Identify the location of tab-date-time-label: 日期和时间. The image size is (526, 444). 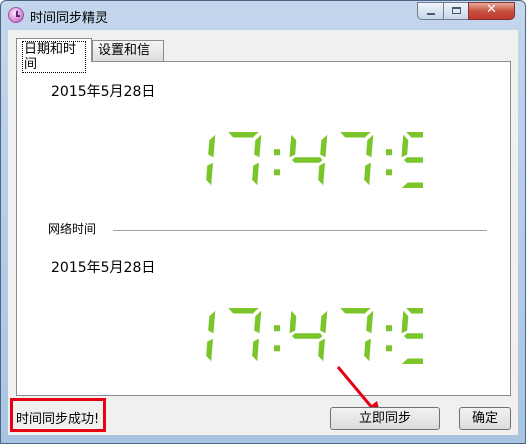
(54, 57).